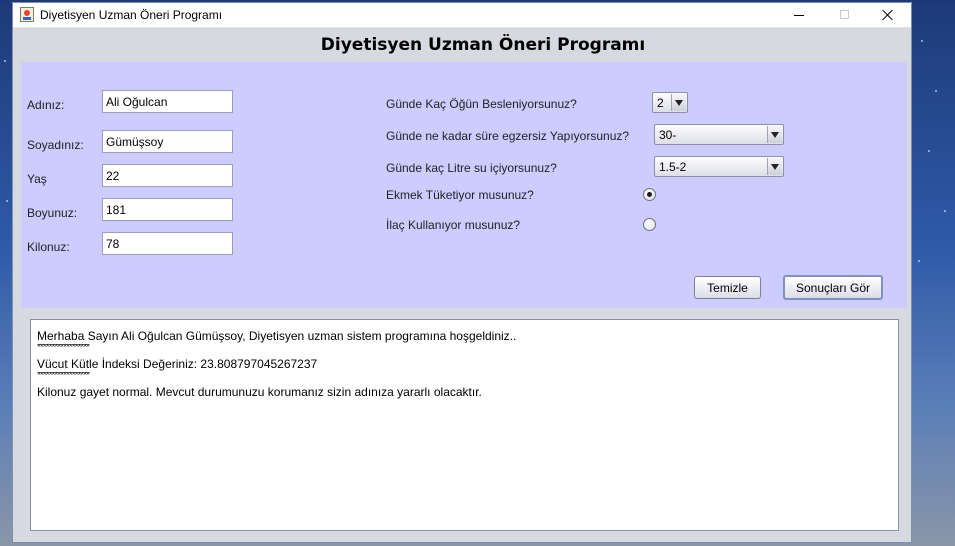  I want to click on meals-select-value: 2, so click(660, 103).